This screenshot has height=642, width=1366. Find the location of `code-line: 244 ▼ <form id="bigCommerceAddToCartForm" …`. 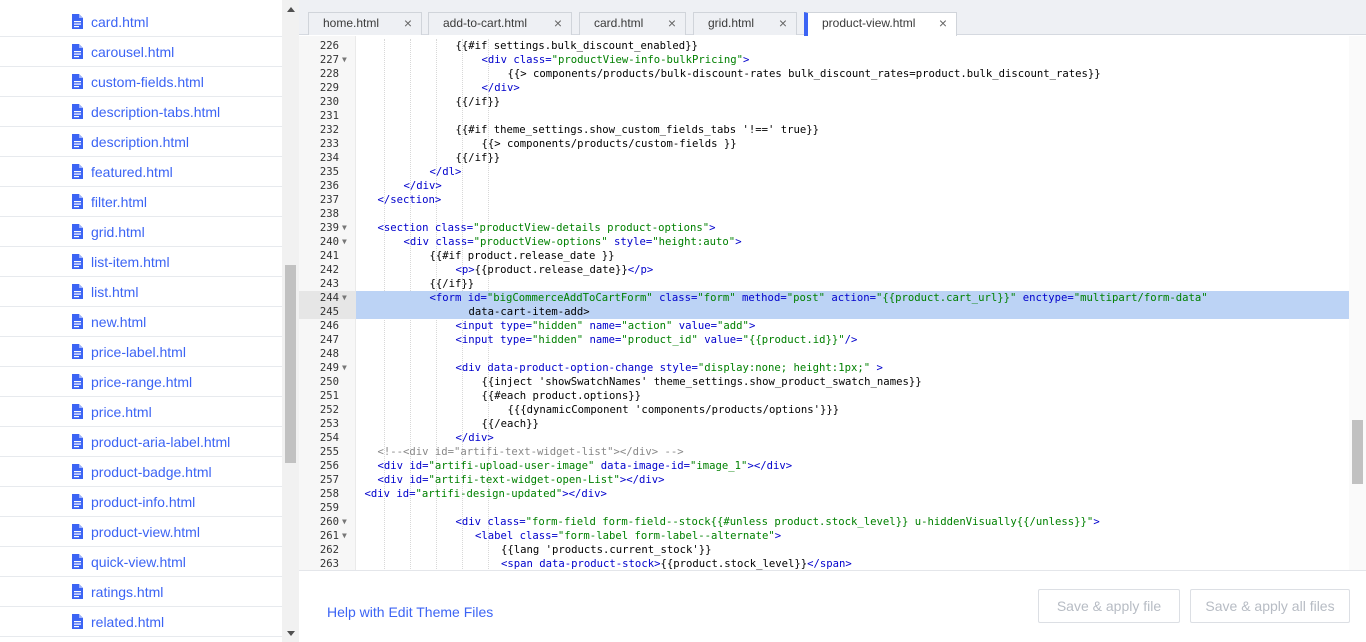

code-line: 244 ▼ <form id="bigCommerceAddToCartForm" … is located at coordinates (824, 298).